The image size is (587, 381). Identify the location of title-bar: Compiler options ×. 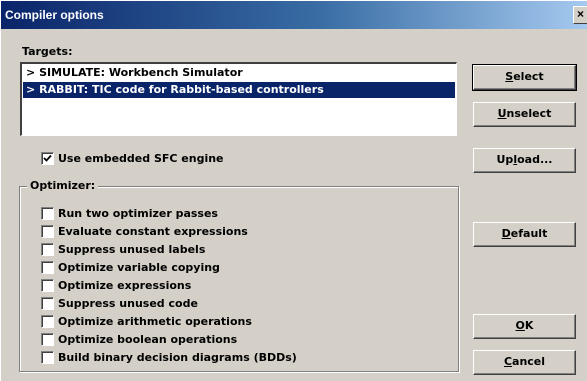
(294, 15).